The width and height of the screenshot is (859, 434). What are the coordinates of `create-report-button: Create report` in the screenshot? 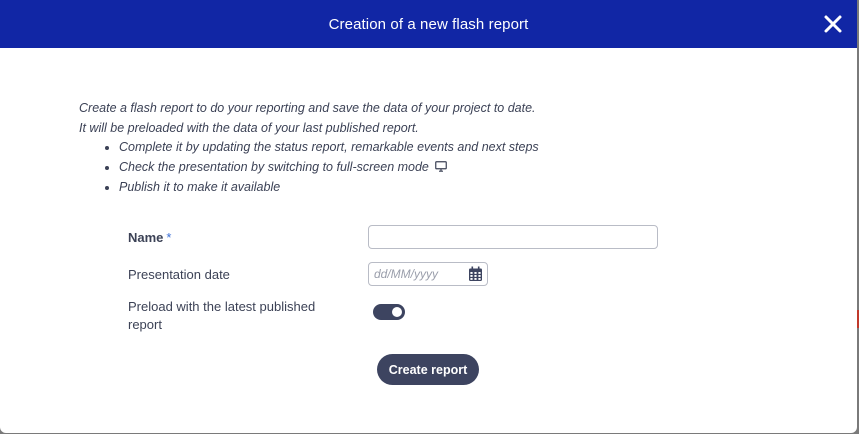 It's located at (428, 369).